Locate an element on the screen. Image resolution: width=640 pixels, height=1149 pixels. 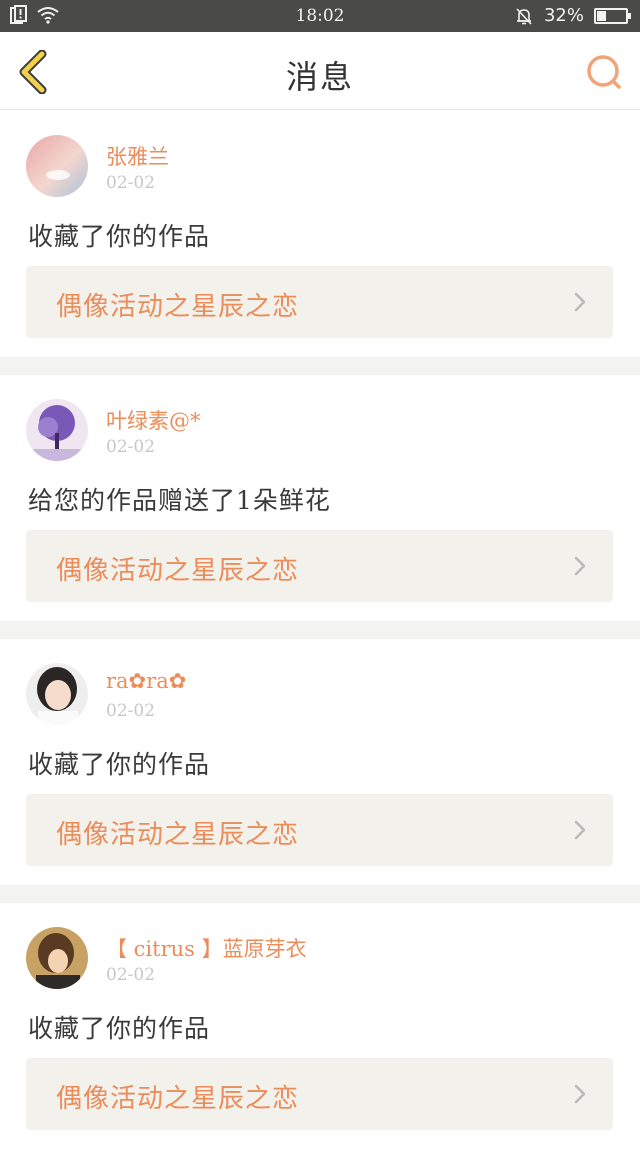
user-name: 张雅兰 is located at coordinates (137, 156).